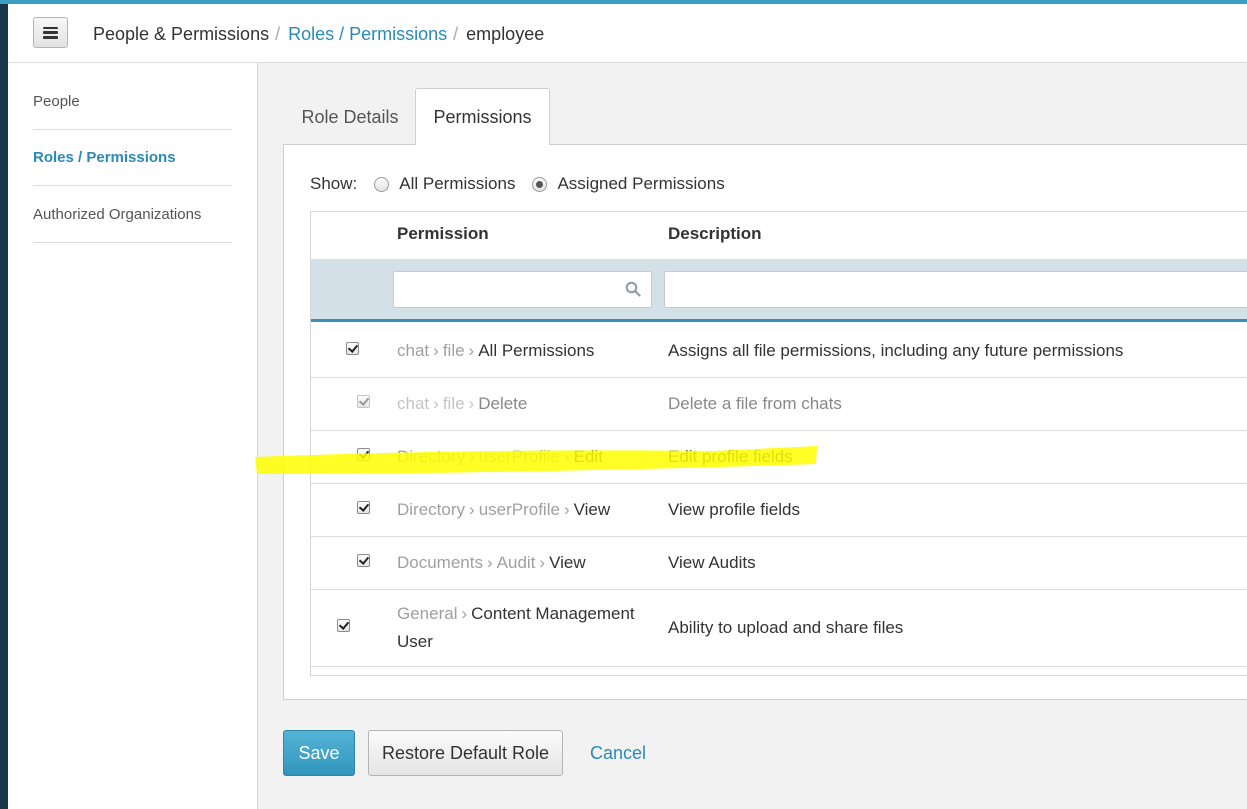  Describe the element at coordinates (181, 34) in the screenshot. I see `breadcrumb-people-permissions: People & Permissions` at that location.